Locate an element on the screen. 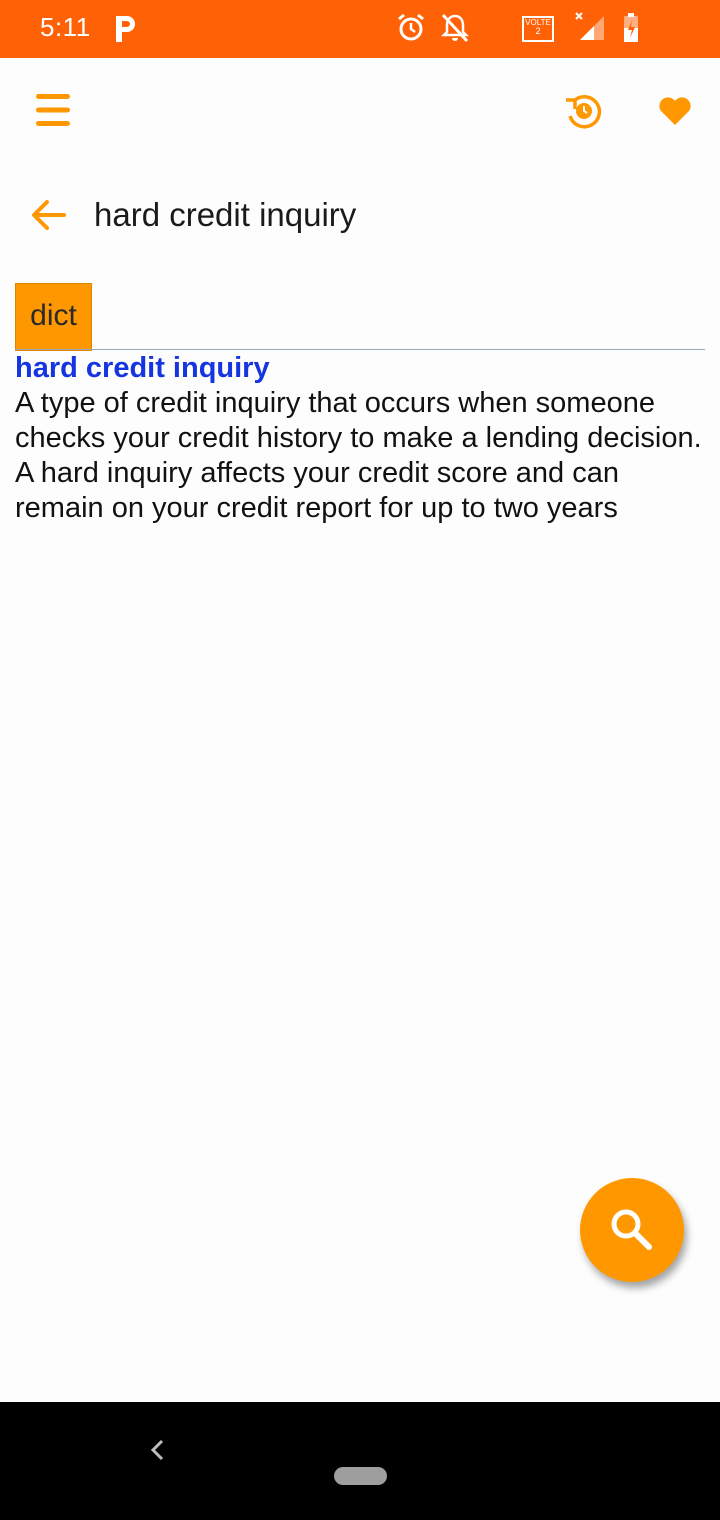 Image resolution: width=720 pixels, height=1520 pixels. battery-icon is located at coordinates (631, 27).